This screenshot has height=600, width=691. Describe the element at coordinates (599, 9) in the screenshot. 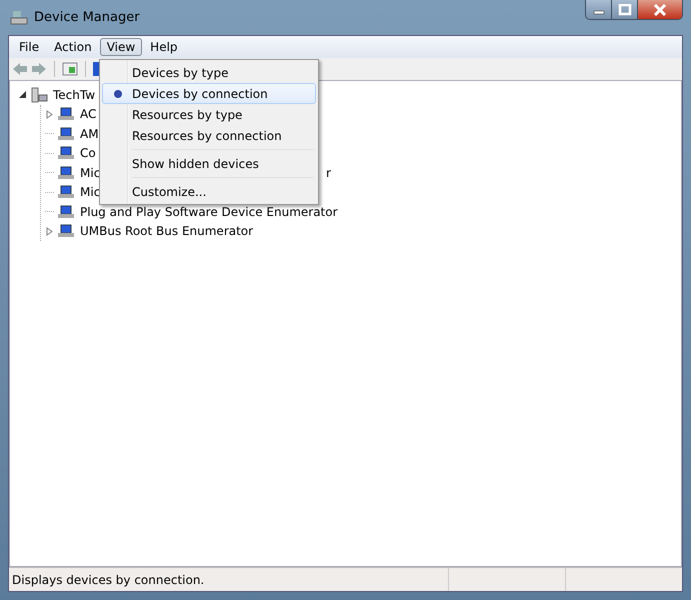

I see `minimize-button` at that location.